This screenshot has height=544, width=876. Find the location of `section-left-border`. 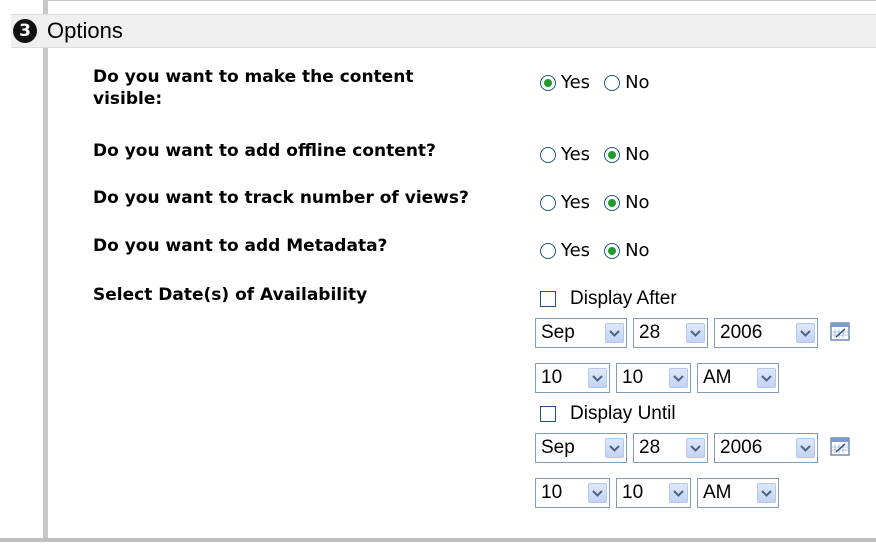

section-left-border is located at coordinates (45, 270).